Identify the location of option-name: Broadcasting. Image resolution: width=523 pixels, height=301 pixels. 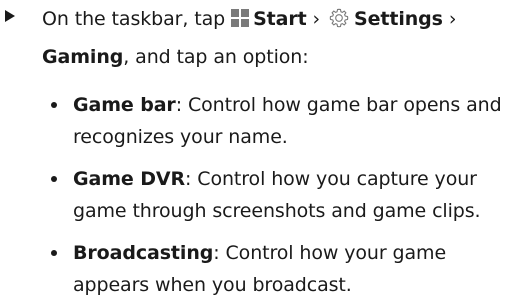
(143, 253).